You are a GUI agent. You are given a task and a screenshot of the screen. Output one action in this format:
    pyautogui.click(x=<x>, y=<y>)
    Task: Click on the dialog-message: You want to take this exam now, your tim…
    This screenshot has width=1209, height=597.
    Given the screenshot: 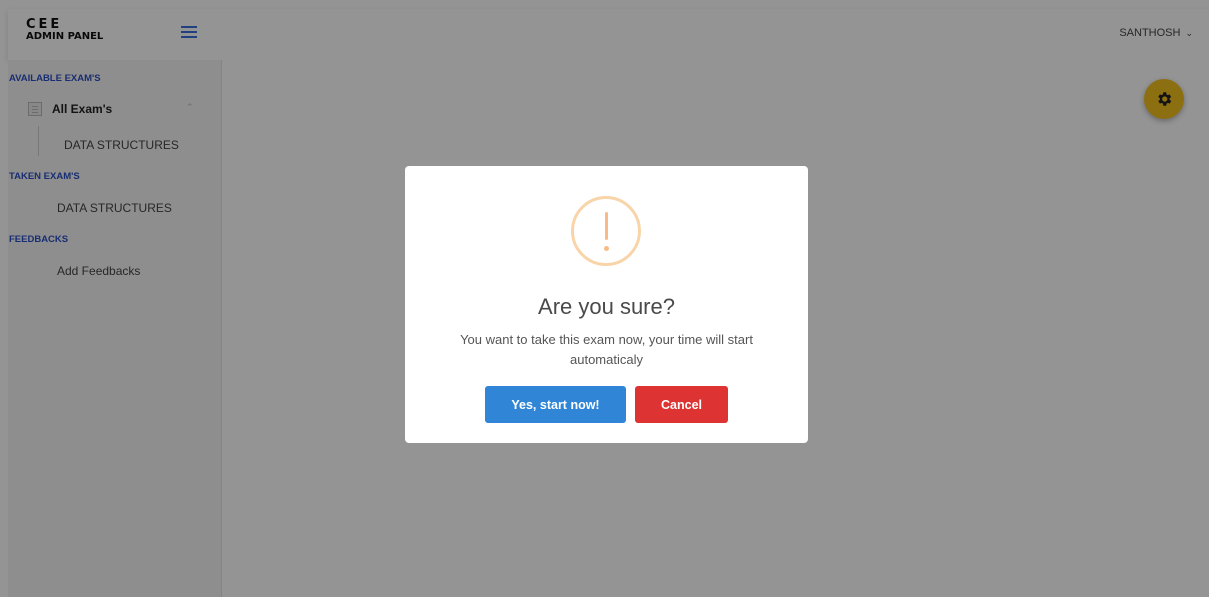 What is the action you would take?
    pyautogui.click(x=606, y=349)
    